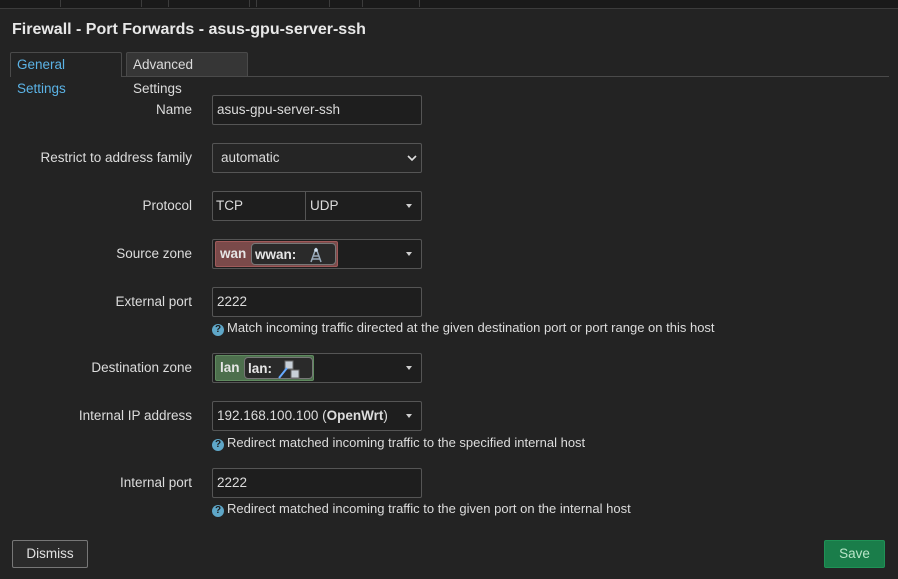 This screenshot has height=579, width=898. I want to click on internal-port-input: 2222, so click(317, 483).